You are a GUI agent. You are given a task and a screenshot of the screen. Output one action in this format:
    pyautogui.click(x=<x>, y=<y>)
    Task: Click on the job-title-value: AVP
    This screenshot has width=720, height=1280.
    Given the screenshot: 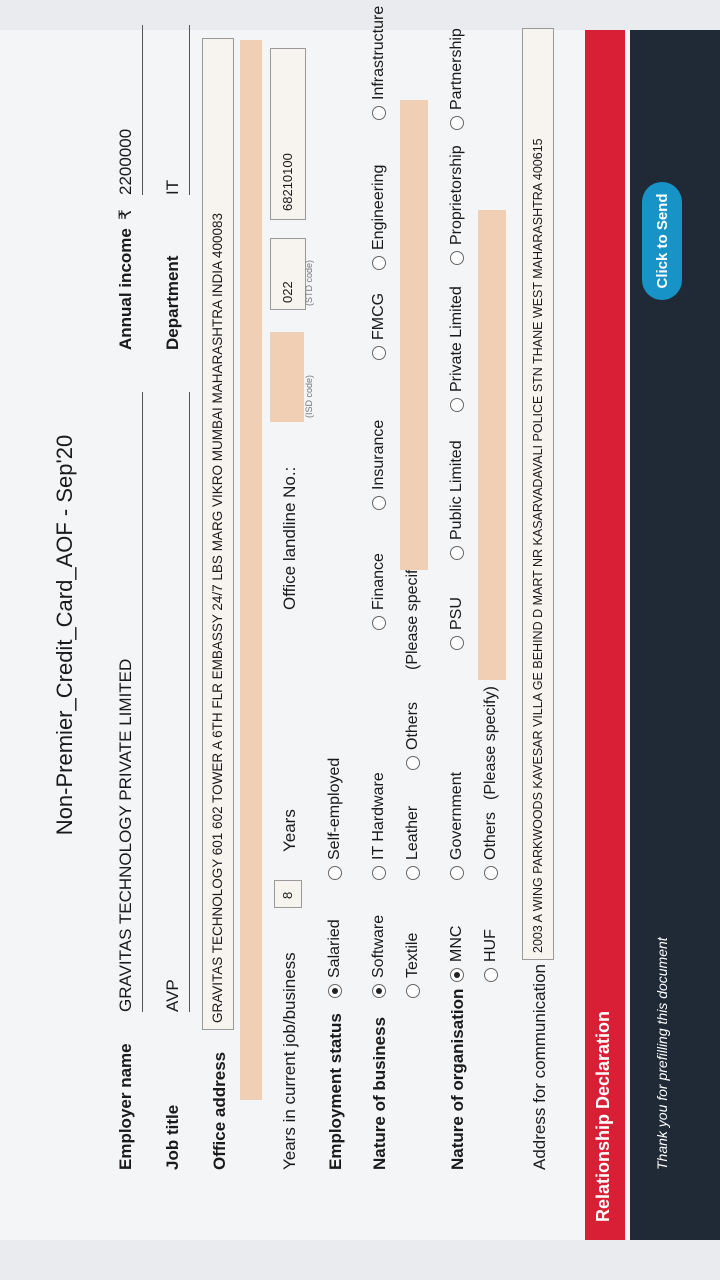 What is the action you would take?
    pyautogui.click(x=173, y=995)
    